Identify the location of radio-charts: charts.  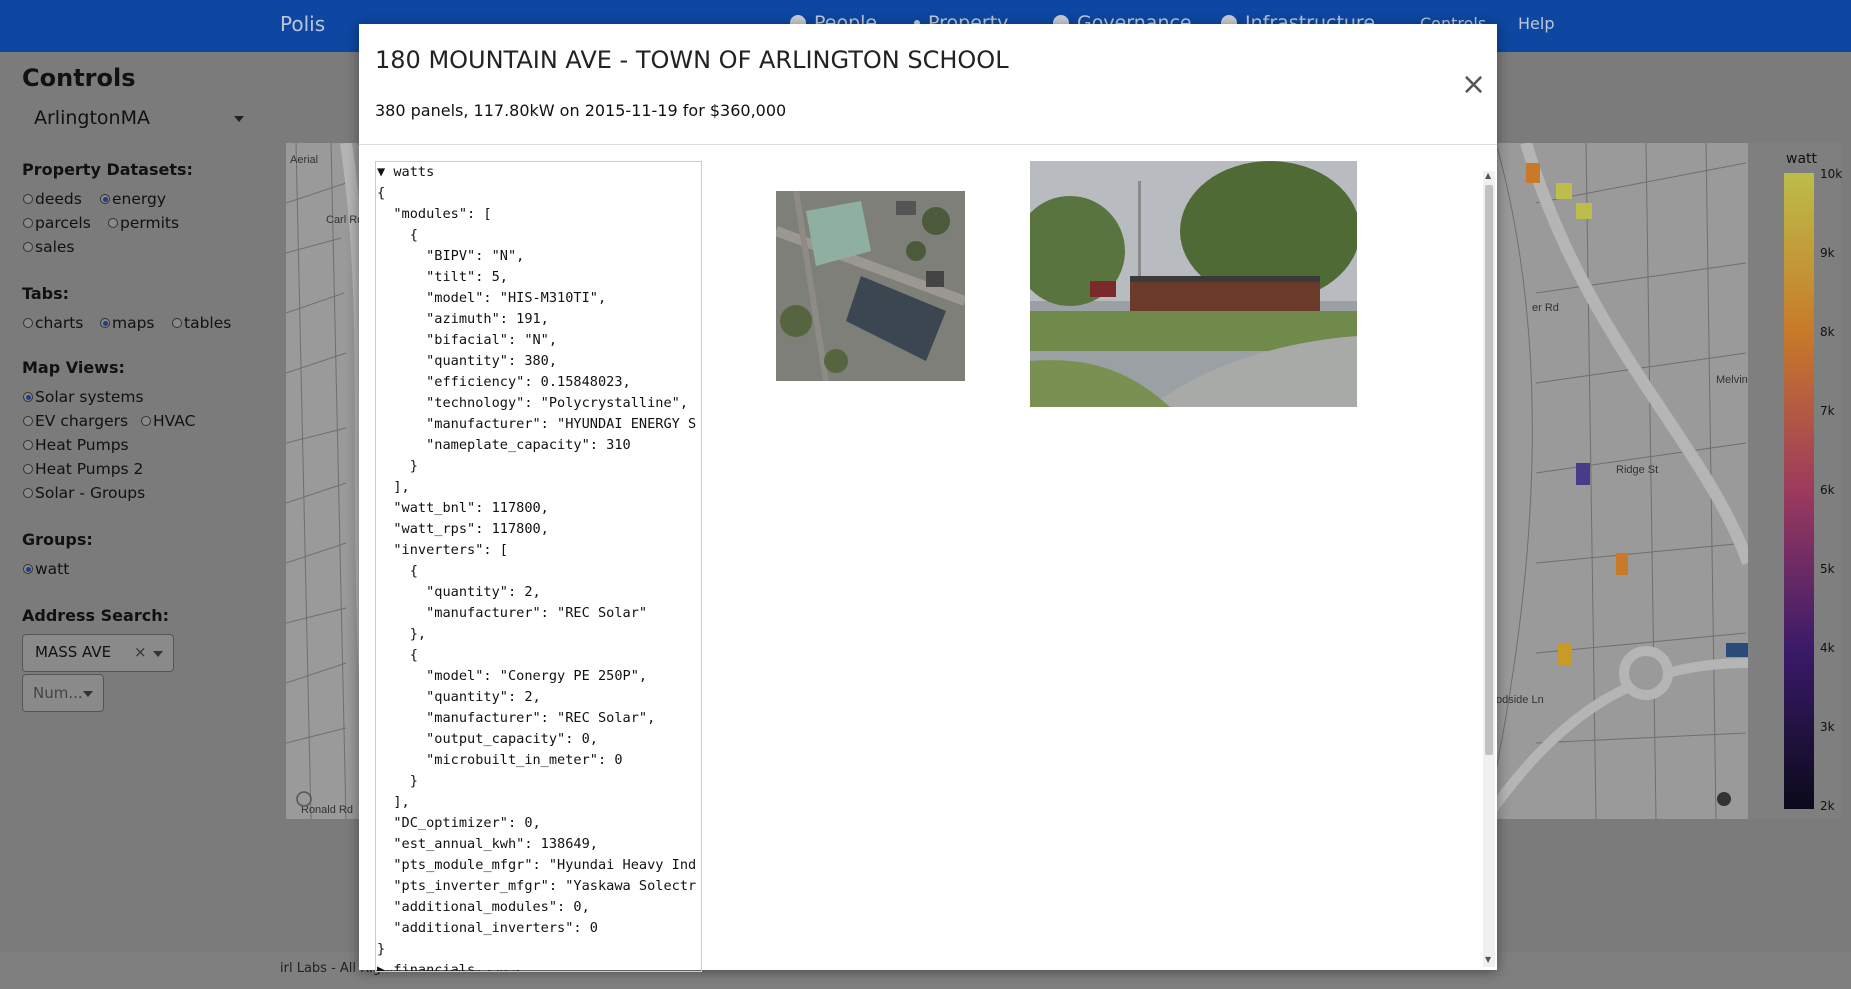
(53, 323).